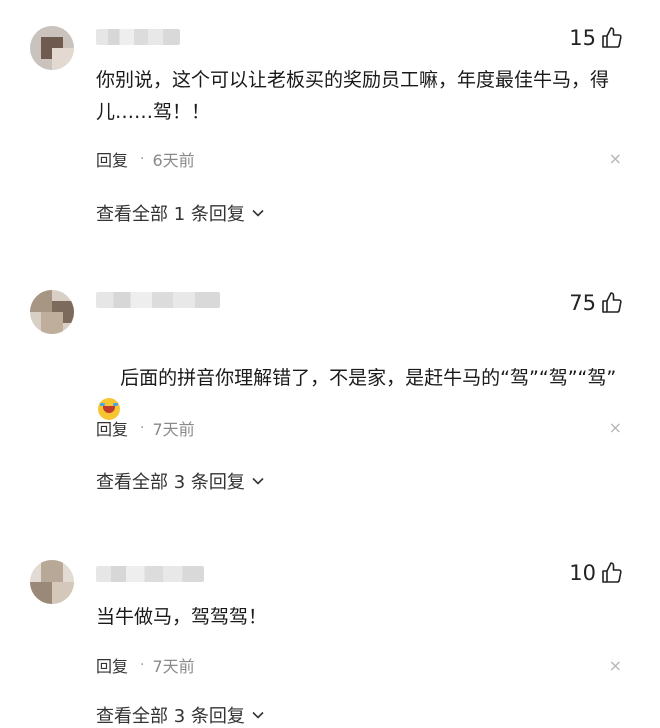 The height and width of the screenshot is (728, 660). I want to click on like-count: 15, so click(582, 38).